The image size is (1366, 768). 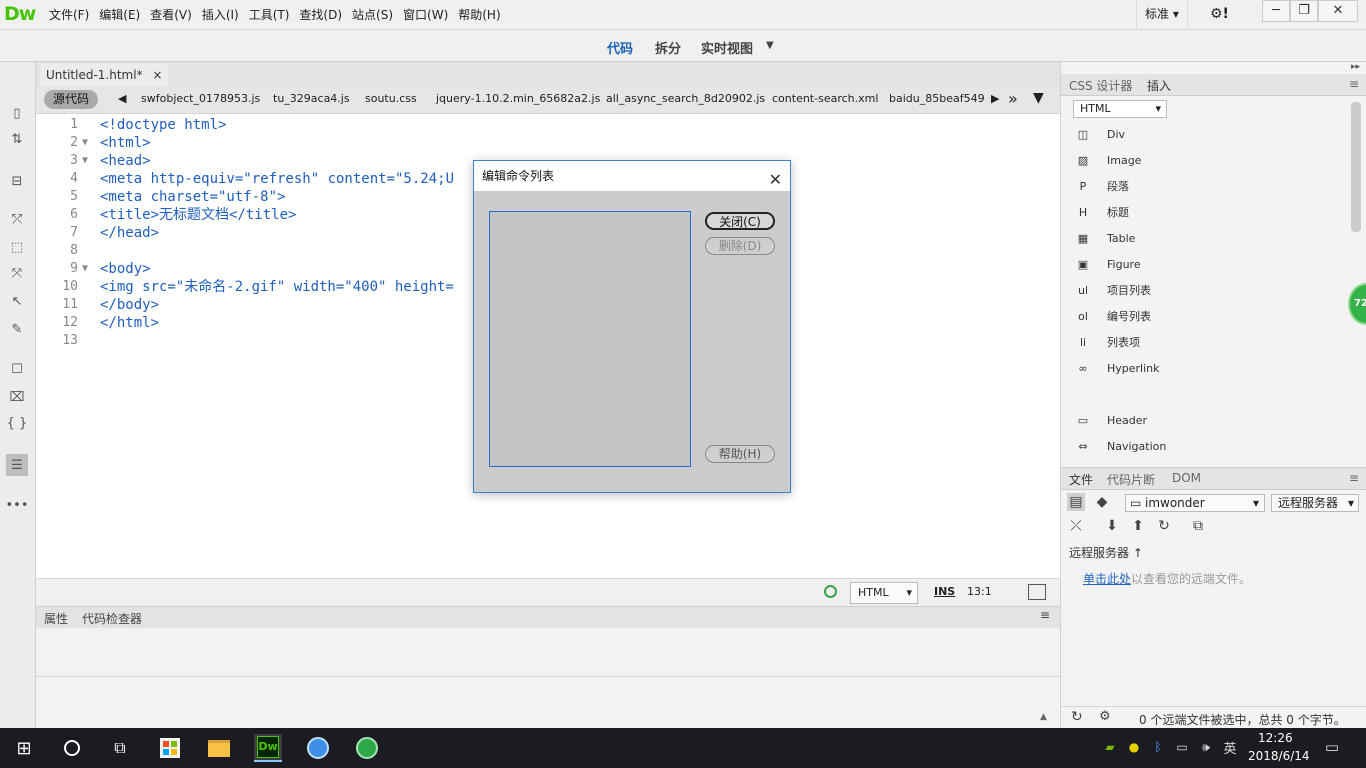 I want to click on format-source-icon: ☰, so click(x=17, y=465).